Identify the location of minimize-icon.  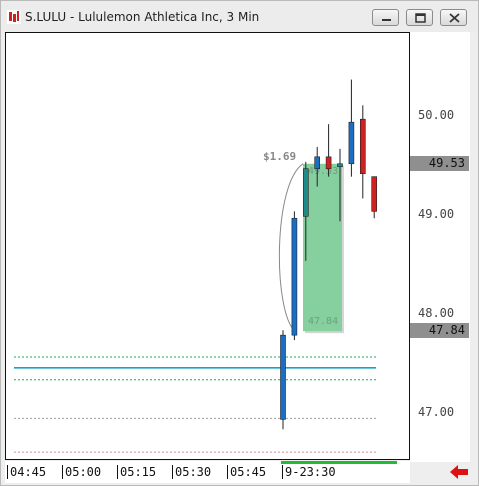
(386, 20).